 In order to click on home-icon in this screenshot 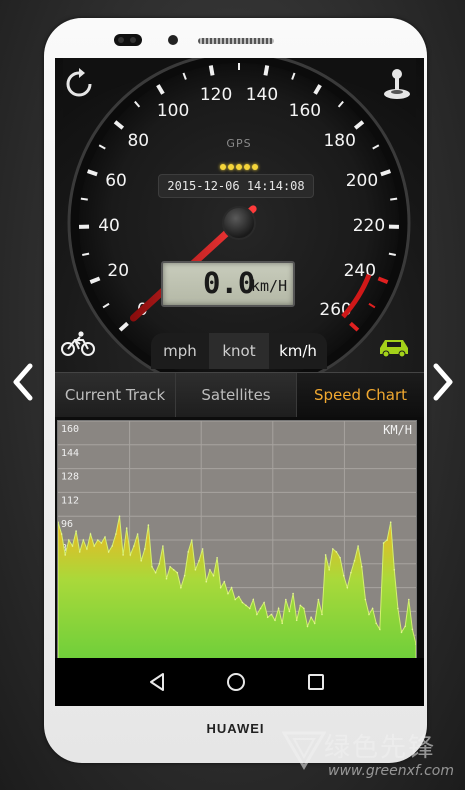, I will do `click(236, 682)`.